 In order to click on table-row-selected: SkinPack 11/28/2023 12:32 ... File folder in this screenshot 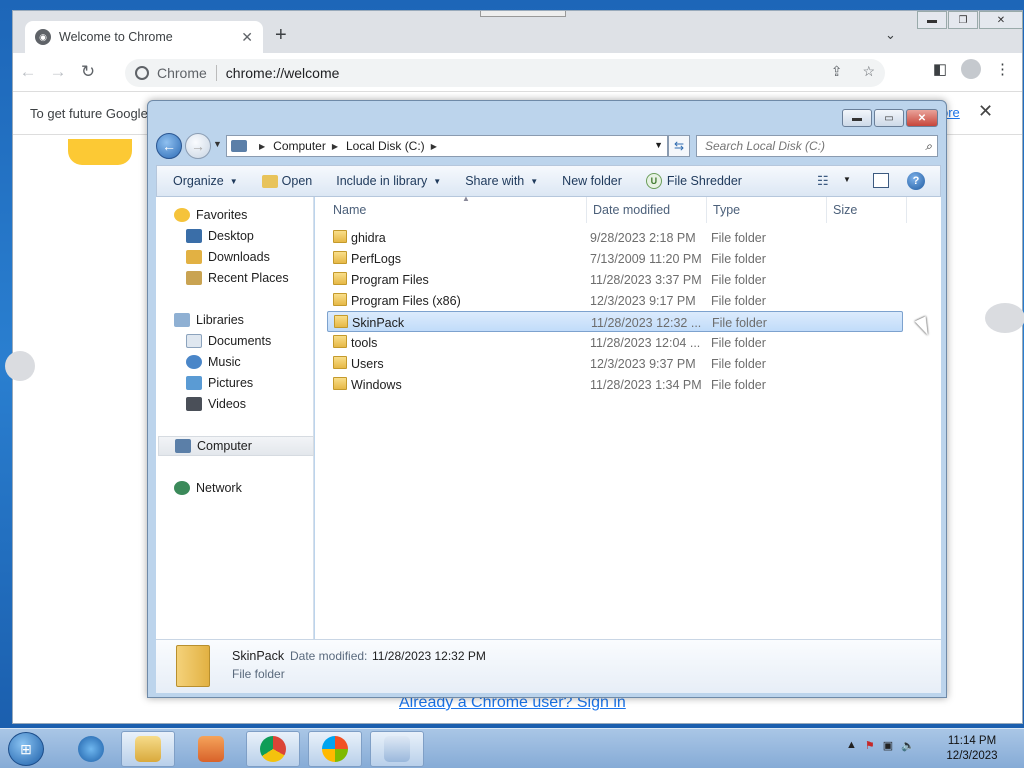, I will do `click(615, 321)`.